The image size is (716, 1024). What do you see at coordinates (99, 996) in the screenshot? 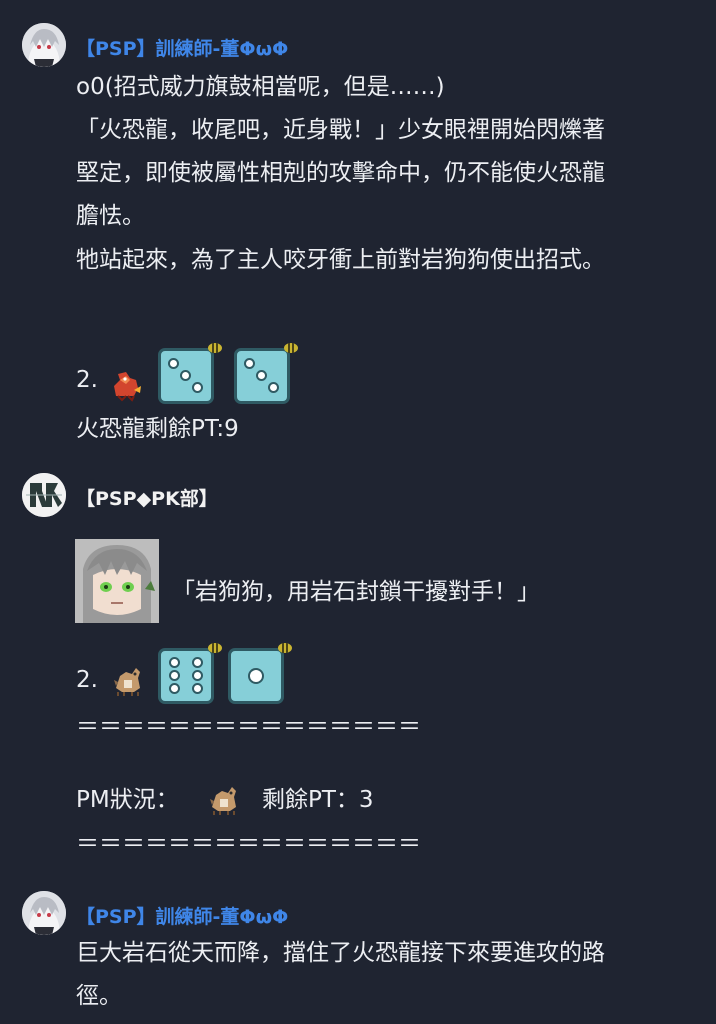
I see `message-line: 徑。` at bounding box center [99, 996].